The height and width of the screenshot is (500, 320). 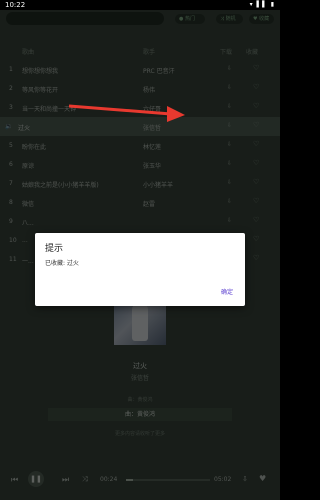 I want to click on top-bar: ● 热门 ⤨ 随机 ♥ 收藏, so click(x=140, y=19).